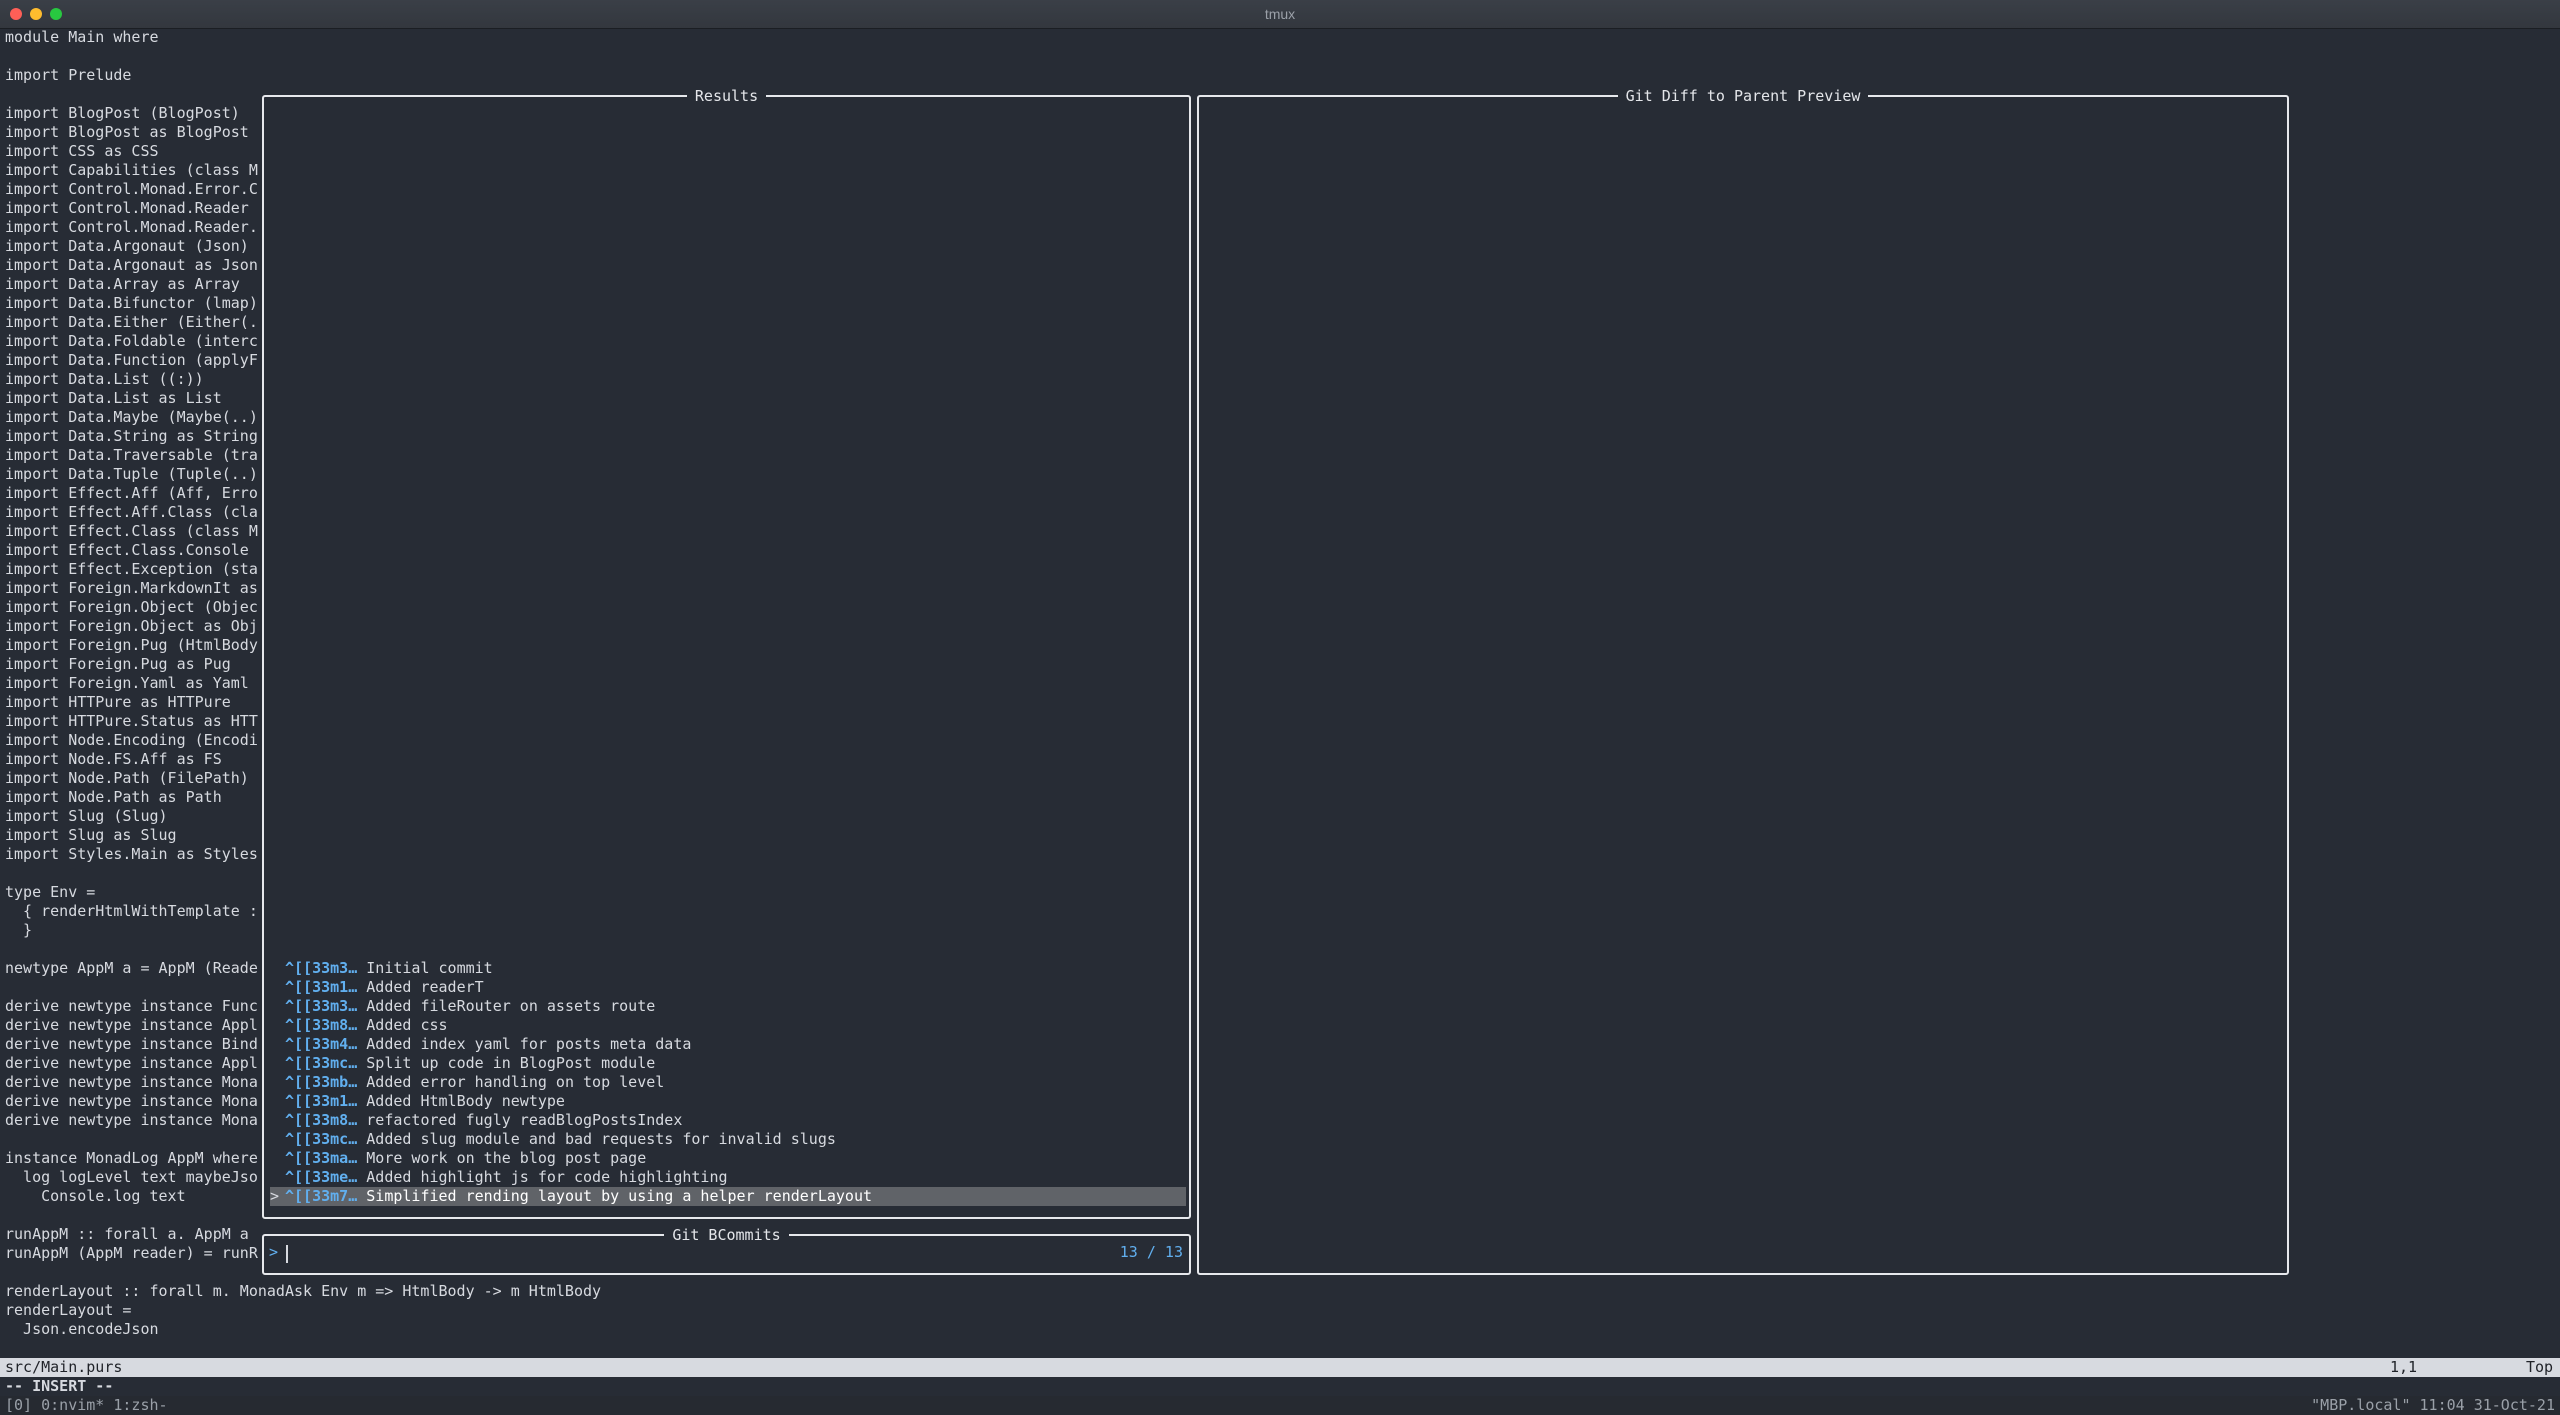 The image size is (2560, 1415). Describe the element at coordinates (465, 1101) in the screenshot. I see `commit-message: Added HtmlBody newtype` at that location.